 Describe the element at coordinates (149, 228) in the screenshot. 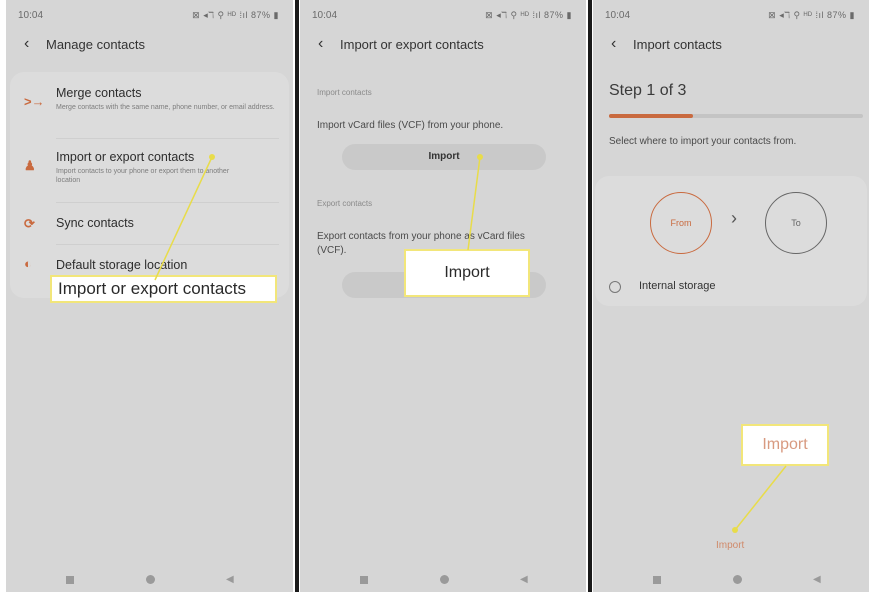

I see `sync-contacts-item: ⟳ Sync contacts` at that location.